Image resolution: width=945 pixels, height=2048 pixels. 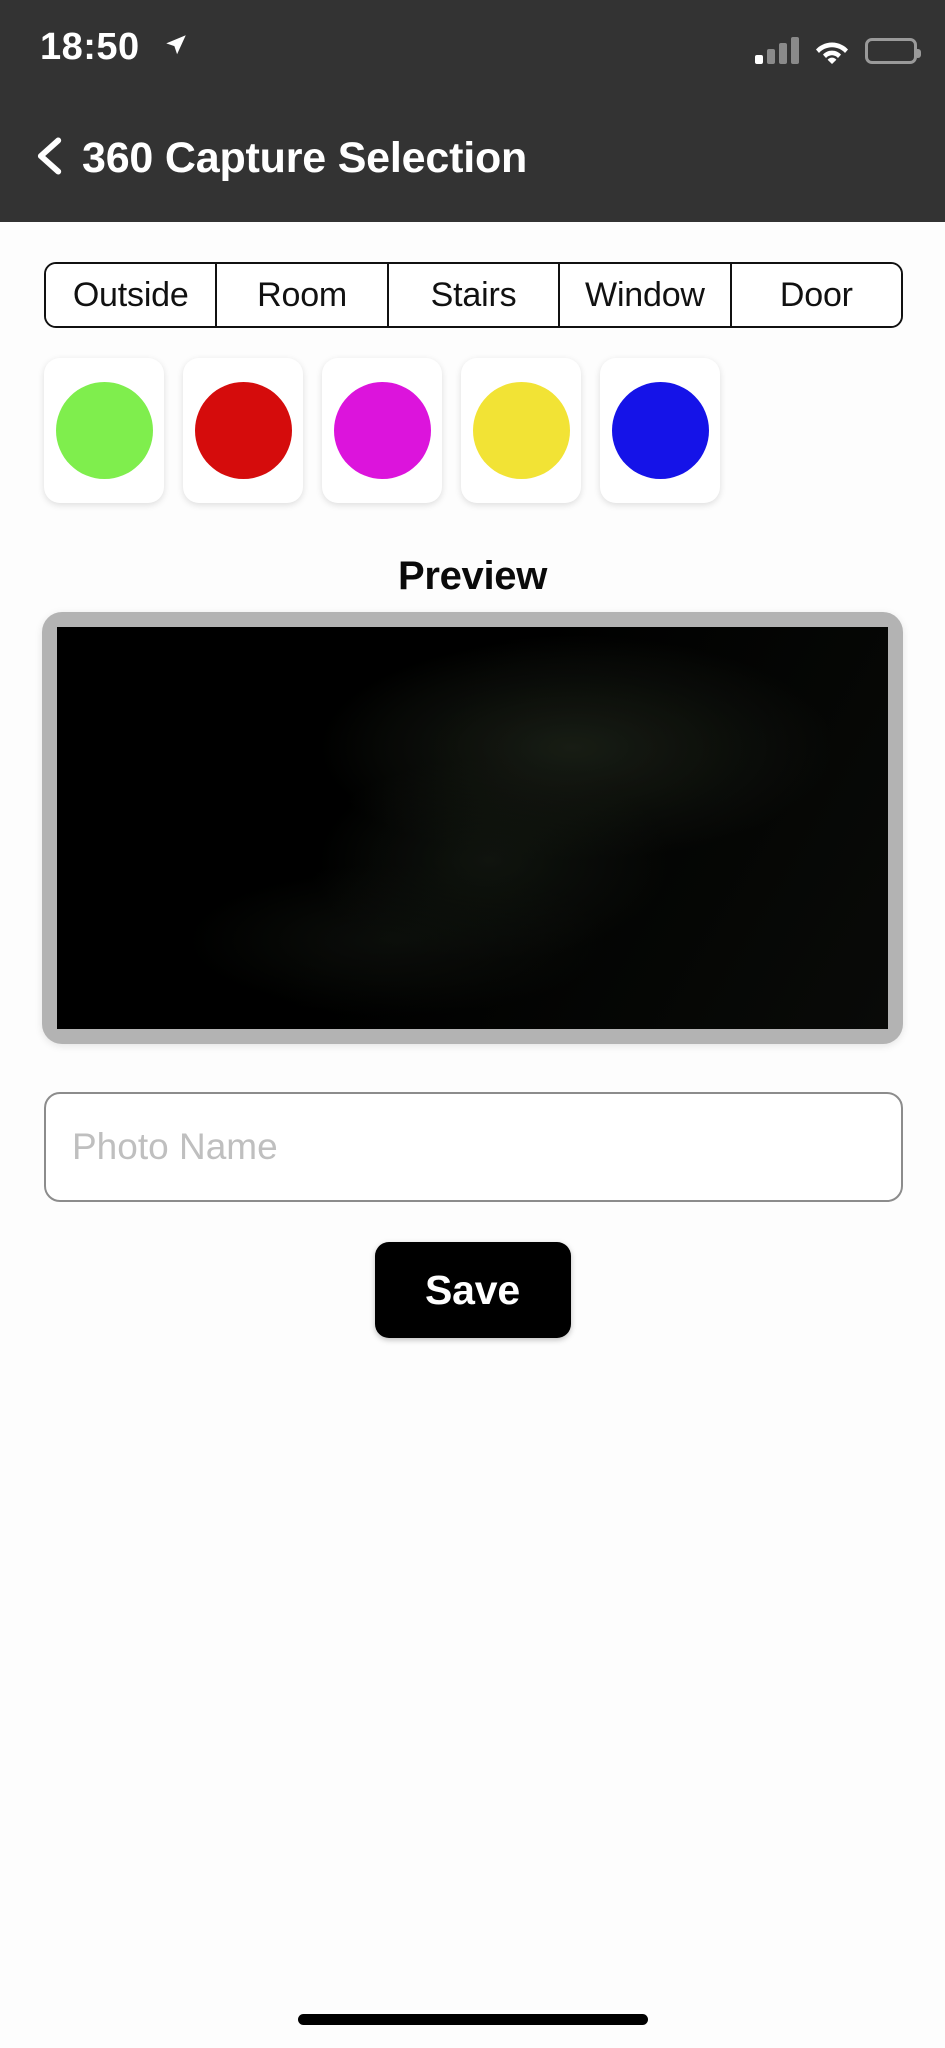 I want to click on nav-bar: 360 Capture Selection, so click(x=472, y=158).